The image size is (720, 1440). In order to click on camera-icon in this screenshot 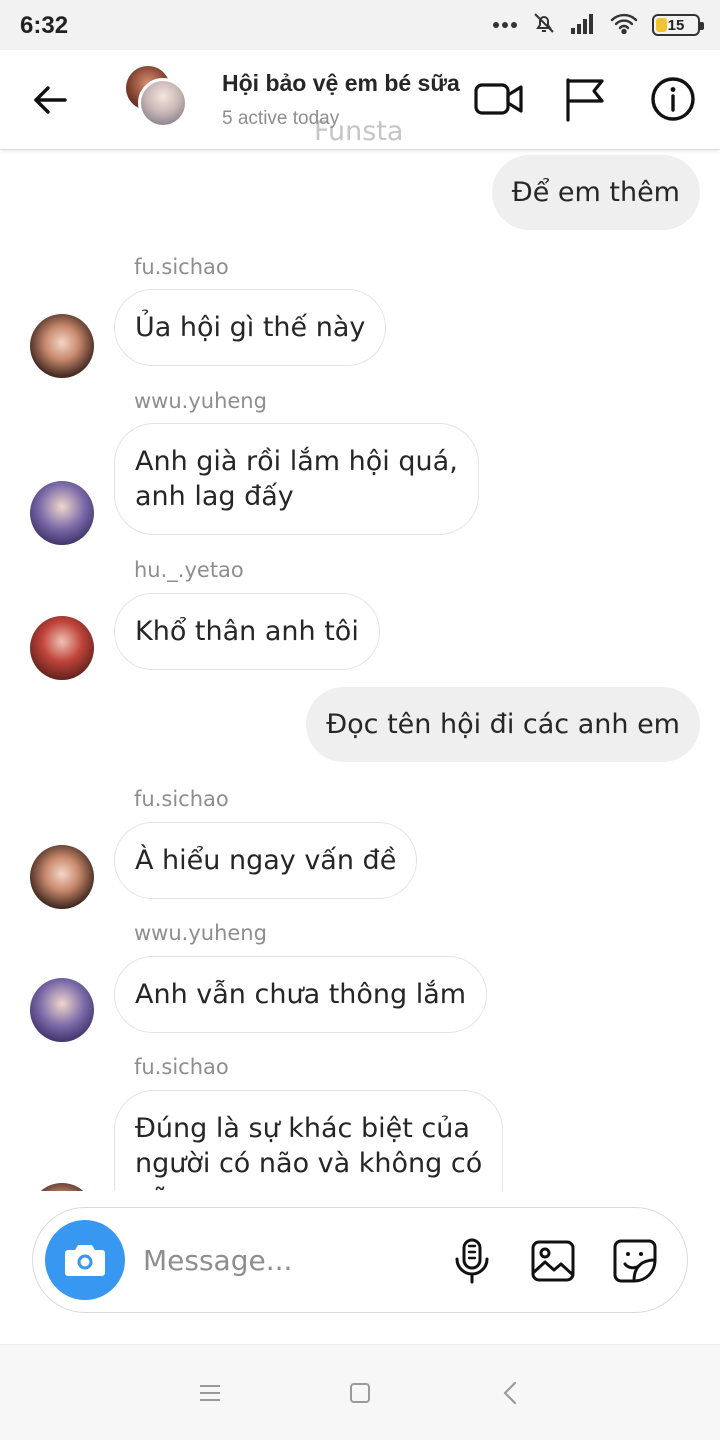, I will do `click(85, 1260)`.